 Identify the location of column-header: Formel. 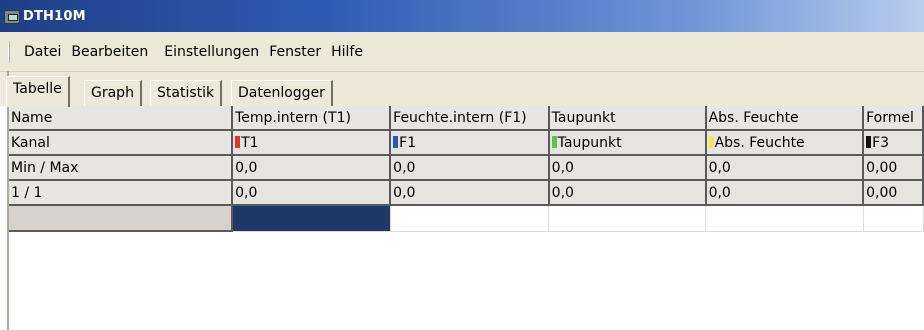
(893, 118).